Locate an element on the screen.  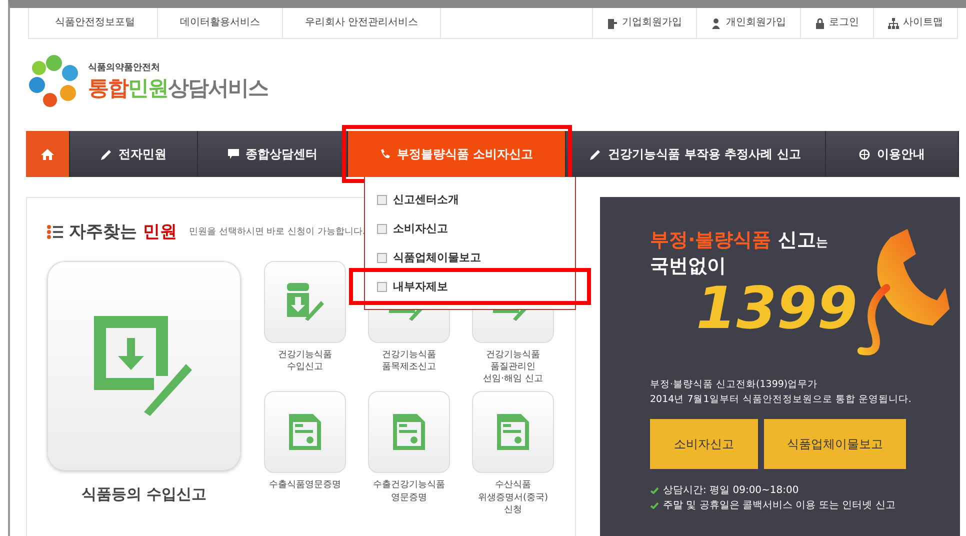
home-icon is located at coordinates (47, 154).